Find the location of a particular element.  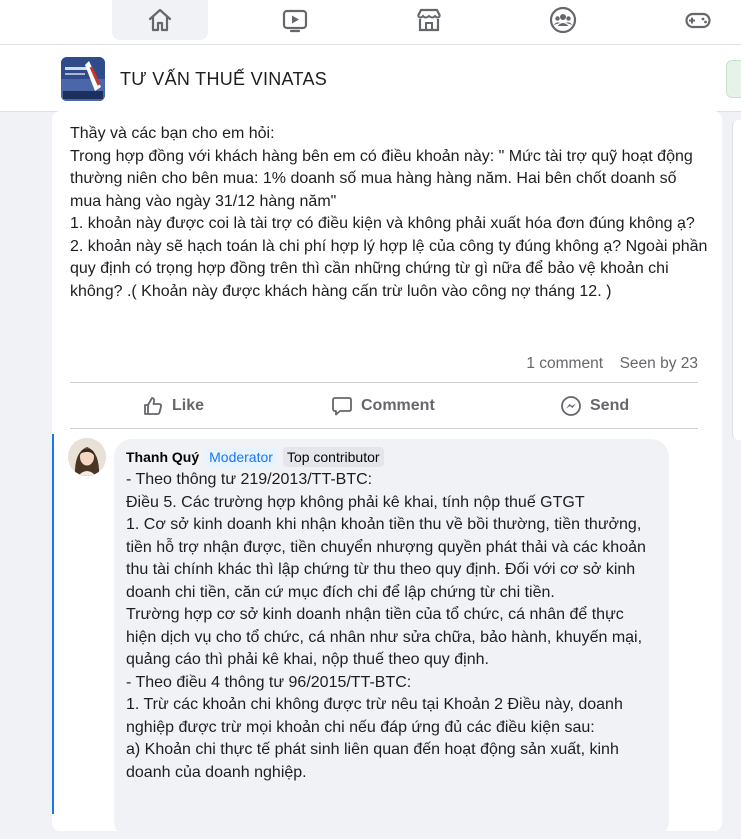

thumbs-up-icon is located at coordinates (153, 406).